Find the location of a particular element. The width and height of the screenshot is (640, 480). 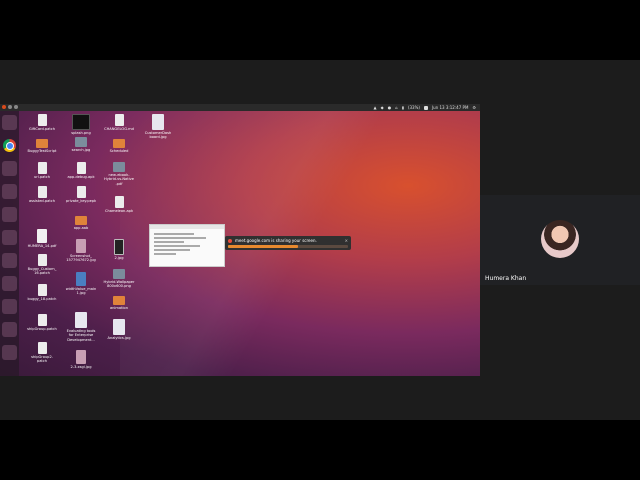

desktop-icon-label: url.patch is located at coordinates (42, 177).